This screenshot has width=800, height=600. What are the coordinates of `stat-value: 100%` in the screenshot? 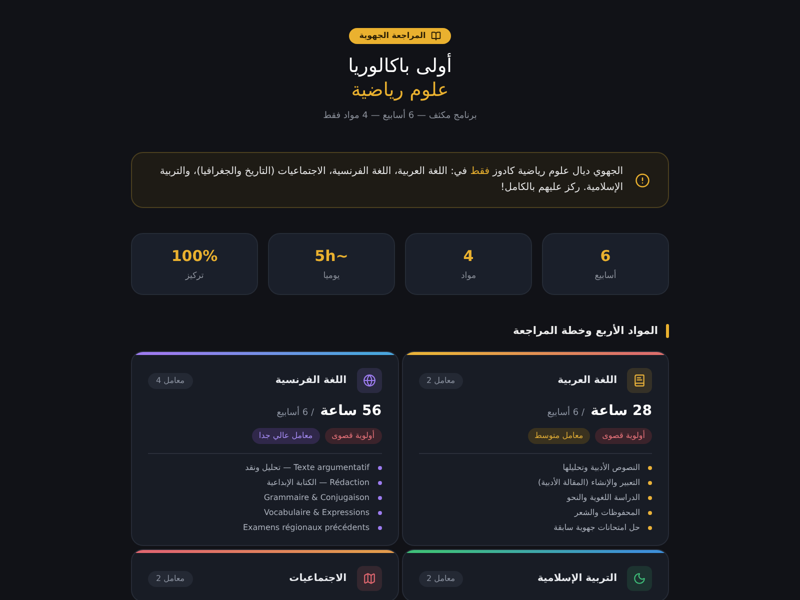 It's located at (194, 256).